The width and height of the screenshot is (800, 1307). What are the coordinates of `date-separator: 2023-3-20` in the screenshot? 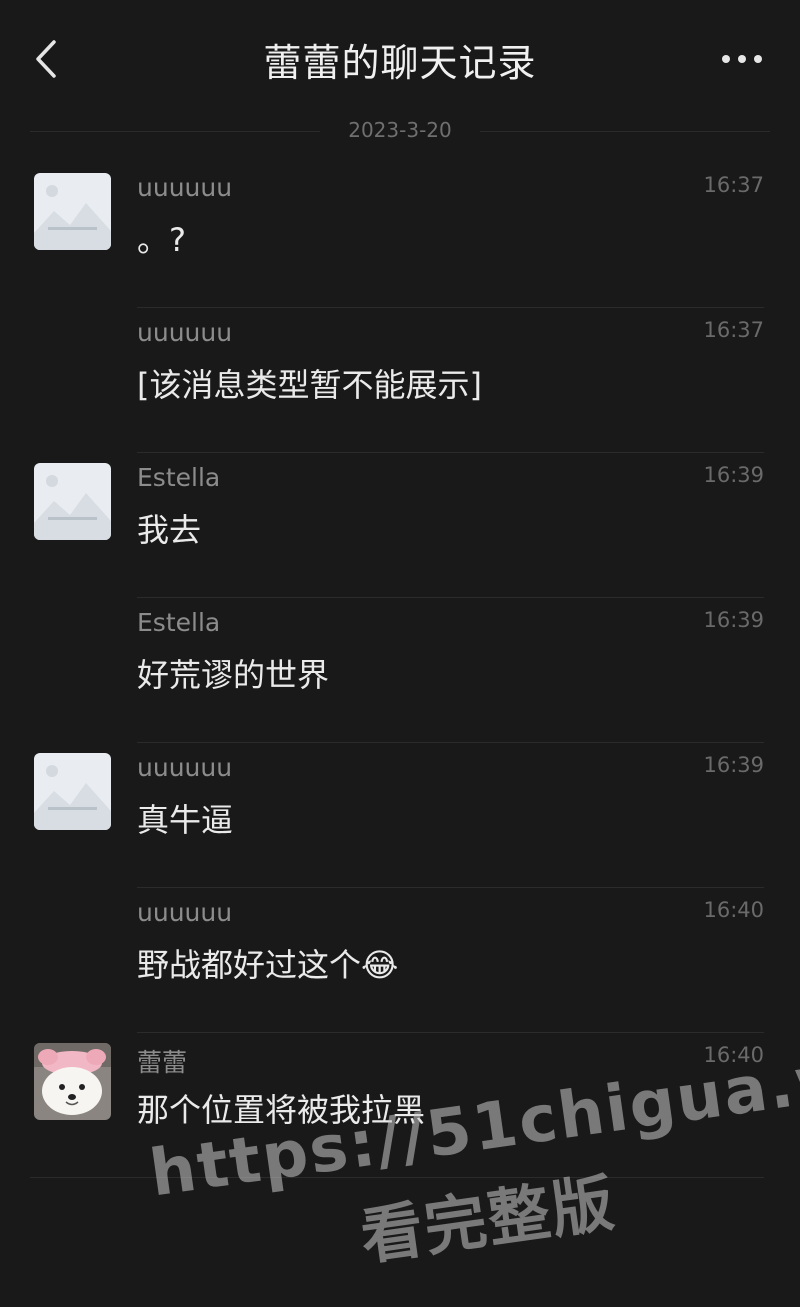 It's located at (400, 131).